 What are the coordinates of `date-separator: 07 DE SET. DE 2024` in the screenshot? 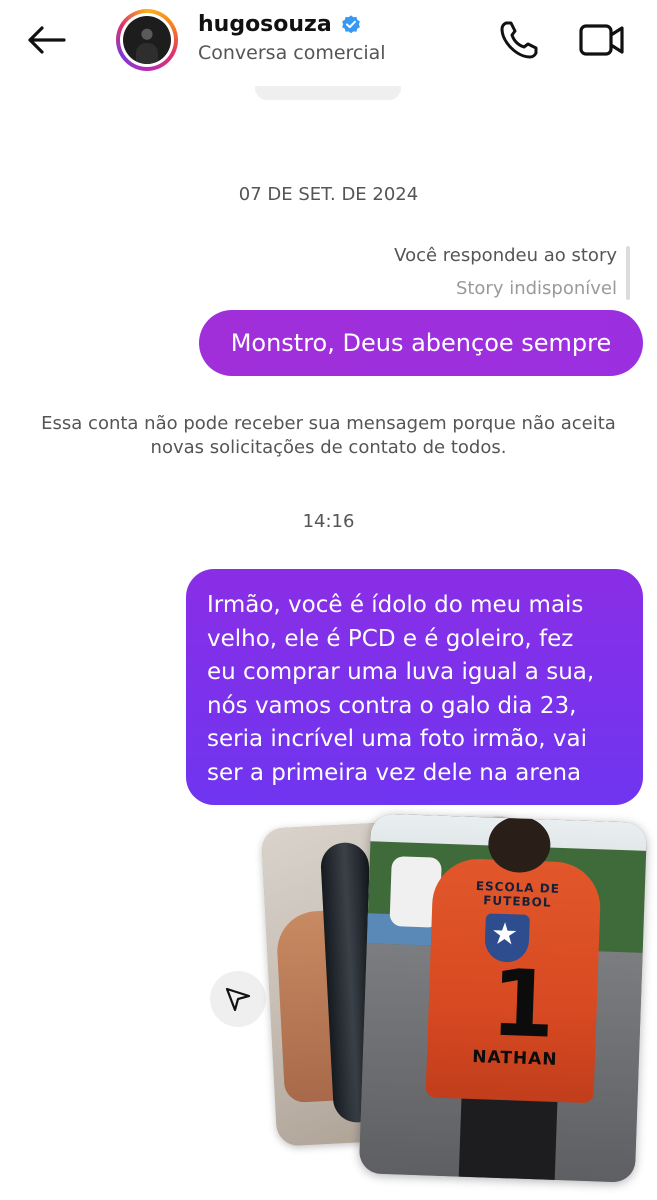 It's located at (328, 194).